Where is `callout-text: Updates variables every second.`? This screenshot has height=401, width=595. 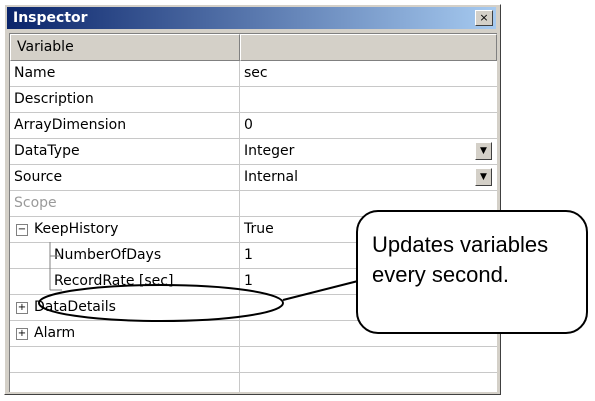
callout-text: Updates variables every second. is located at coordinates (460, 260).